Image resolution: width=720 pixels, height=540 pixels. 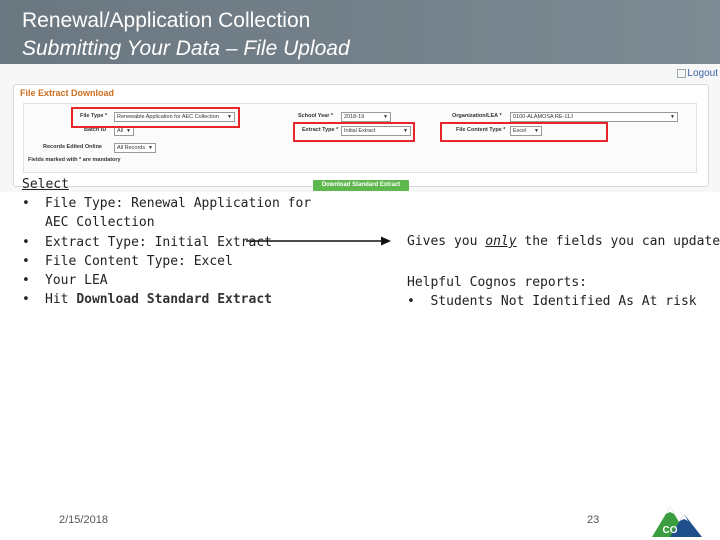 I want to click on cognos-item-text: Students Not Identified As At risk, so click(x=563, y=301).